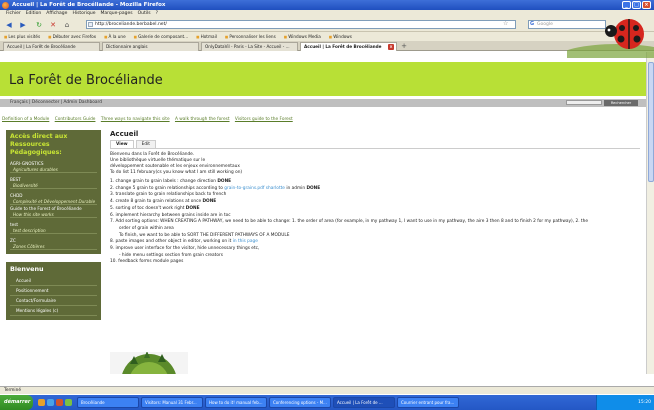 The height and width of the screenshot is (410, 654). I want to click on resource-link: Biodiversité, so click(53, 185).